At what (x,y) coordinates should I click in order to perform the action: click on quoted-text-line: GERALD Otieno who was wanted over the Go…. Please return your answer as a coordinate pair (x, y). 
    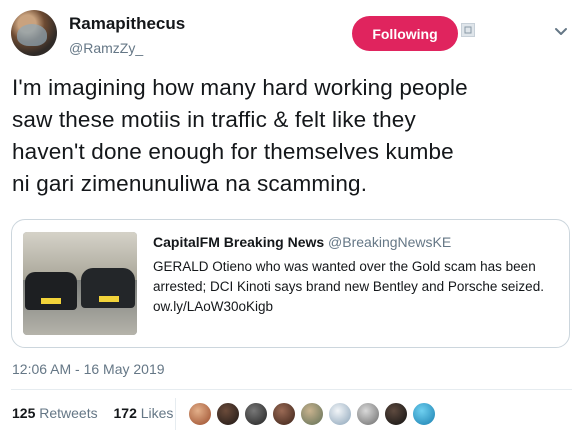
    Looking at the image, I should click on (344, 266).